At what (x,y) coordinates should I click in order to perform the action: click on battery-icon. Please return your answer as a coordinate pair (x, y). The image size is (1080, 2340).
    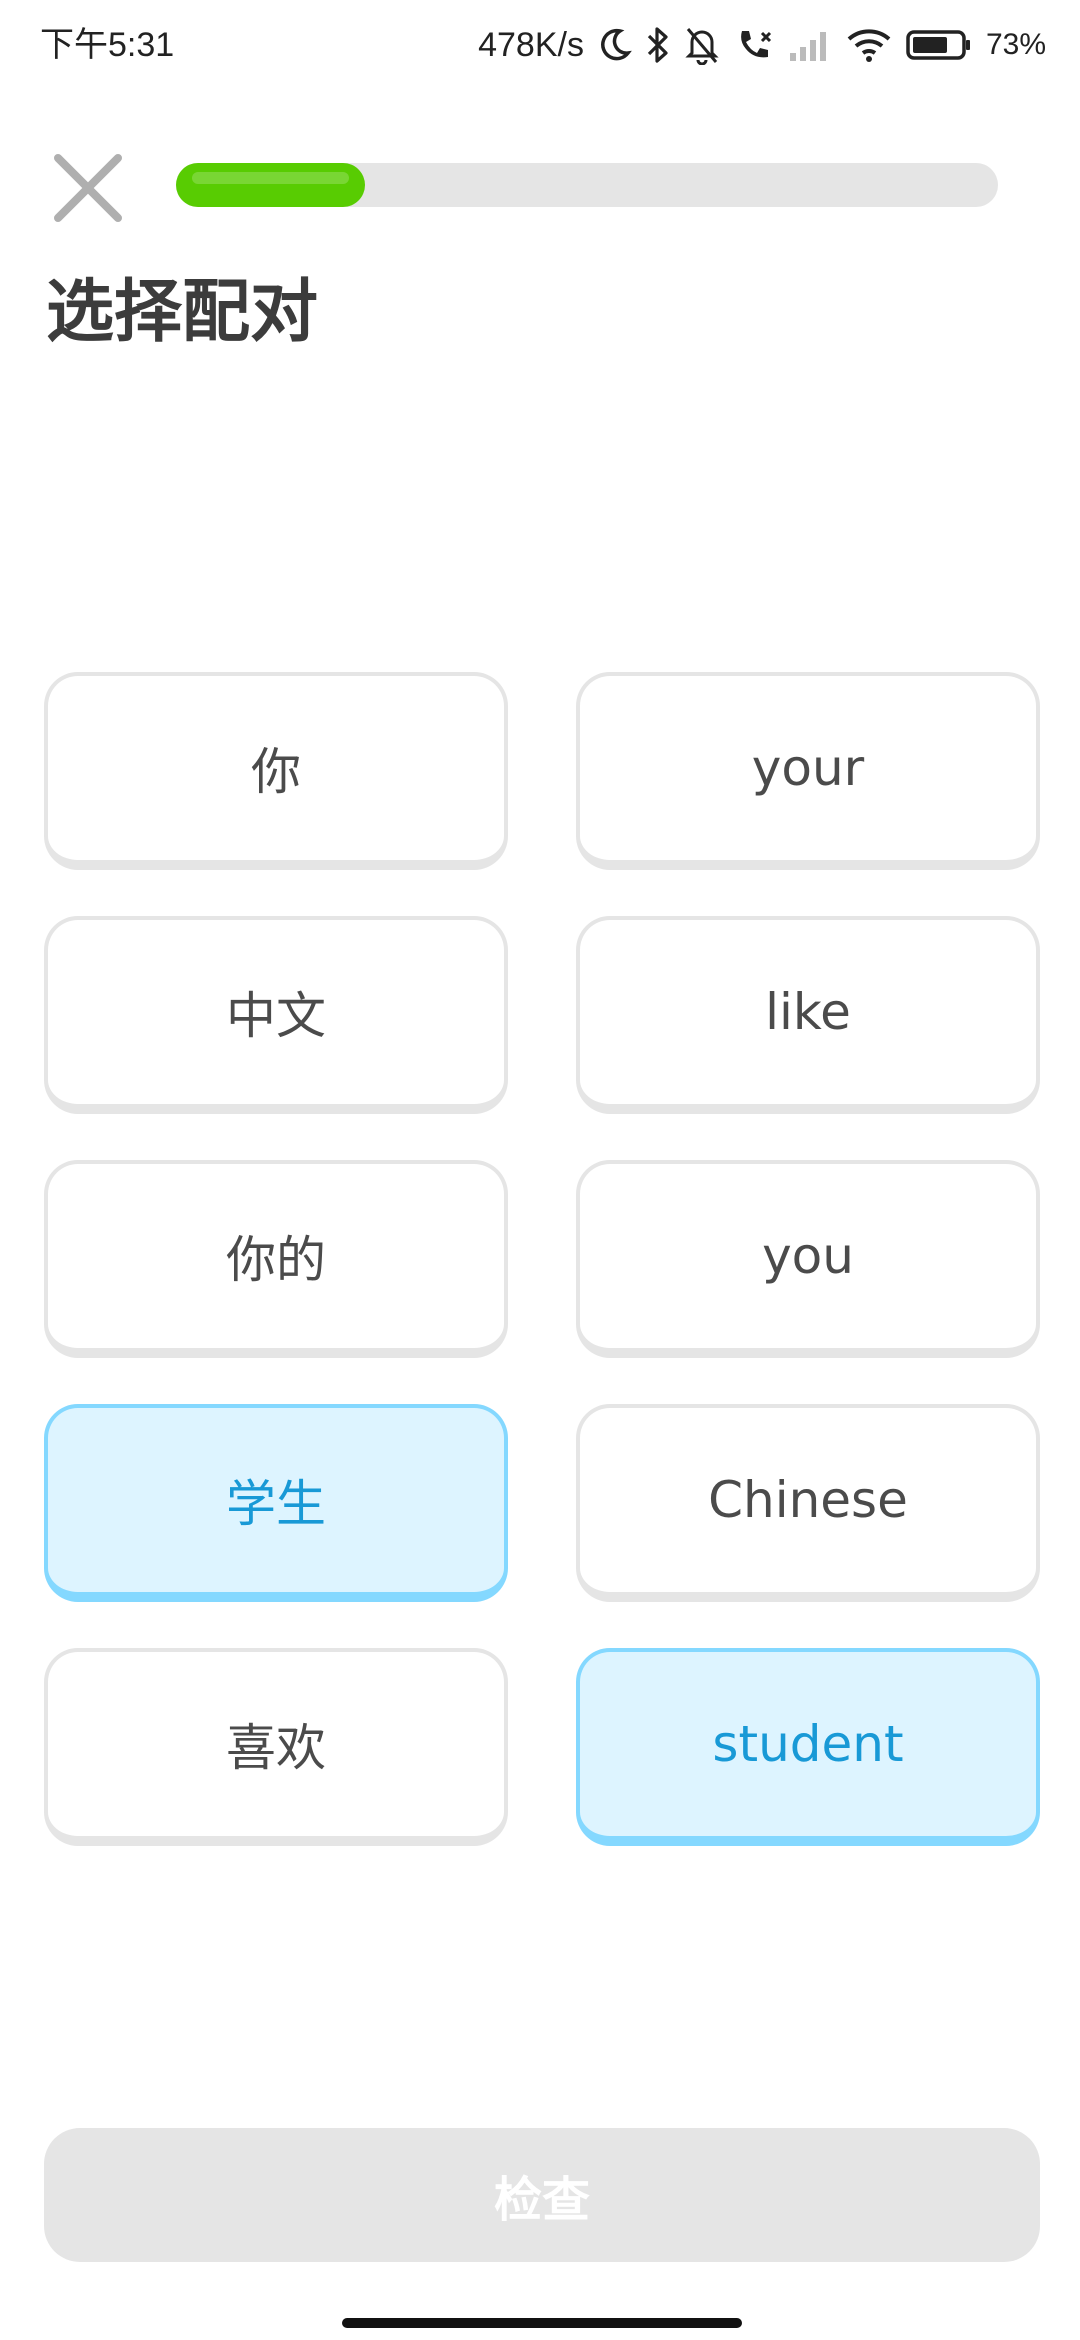
    Looking at the image, I should click on (939, 45).